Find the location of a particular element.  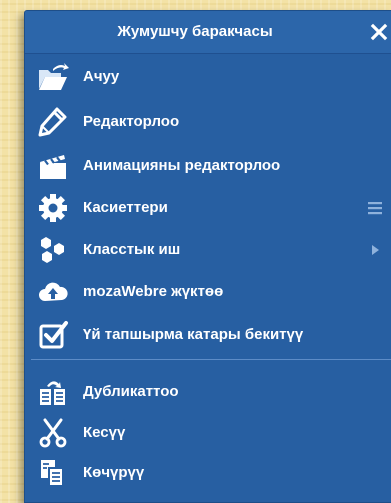

clapperboard-icon is located at coordinates (53, 167).